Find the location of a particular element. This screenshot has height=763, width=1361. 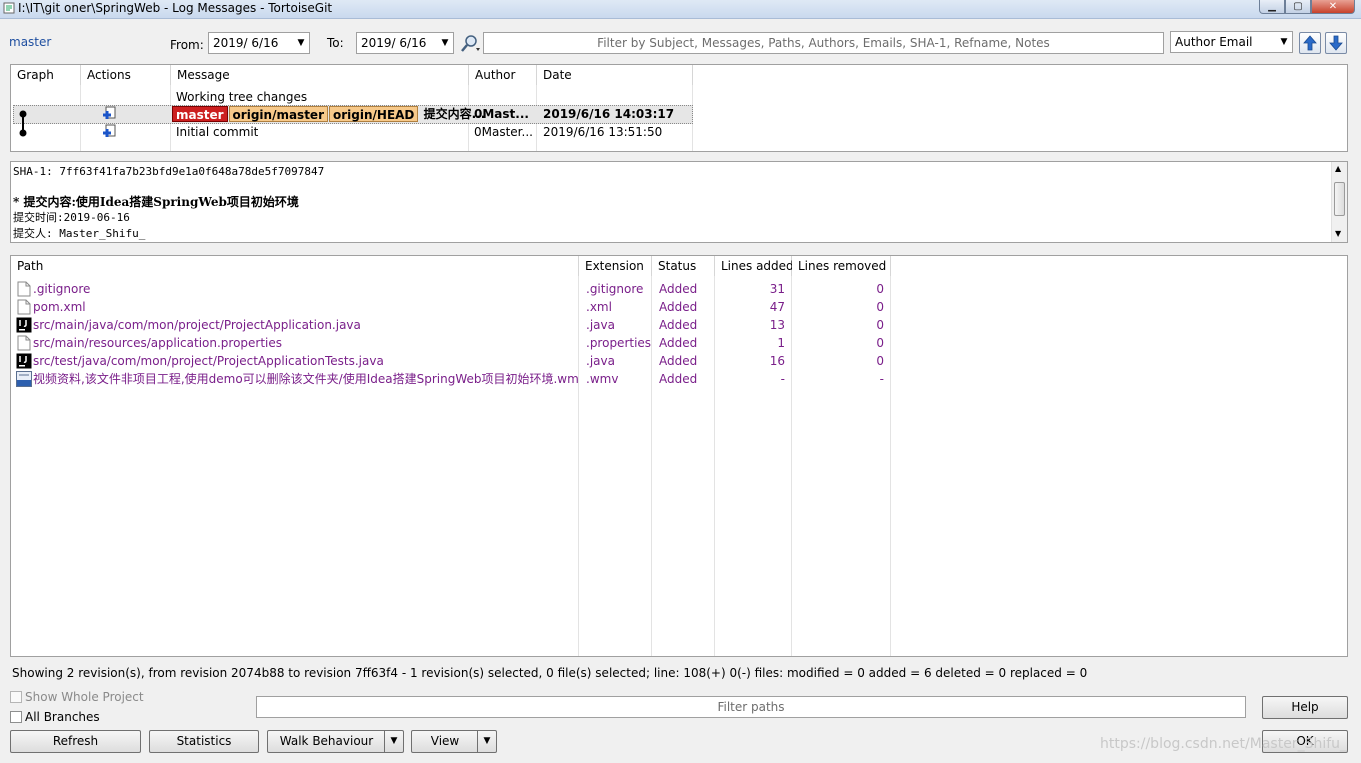

column-header-path: Path is located at coordinates (295, 266).